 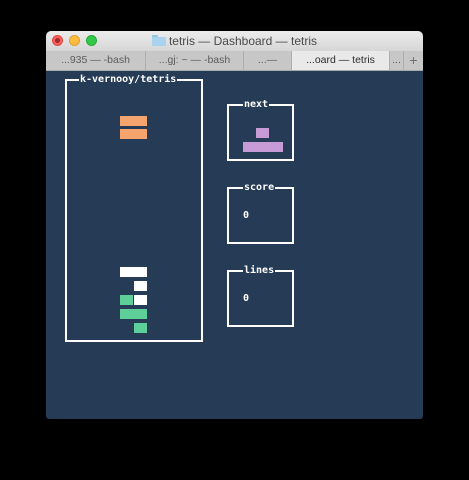 I want to click on title-bar: tetris — Dashboard — tetris, so click(x=234, y=41).